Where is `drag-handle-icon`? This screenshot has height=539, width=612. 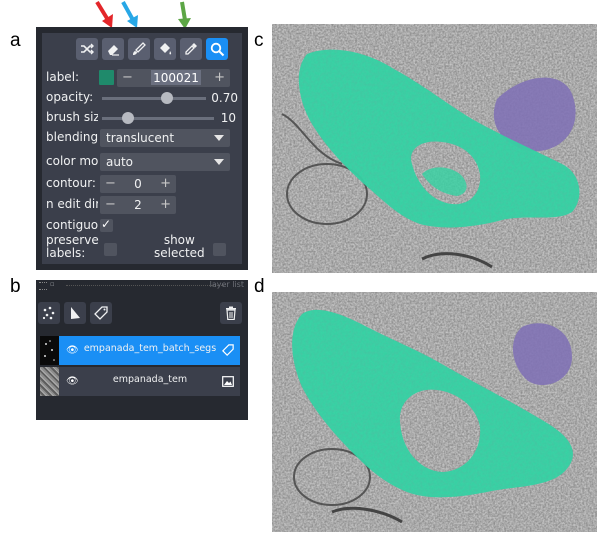
drag-handle-icon is located at coordinates (43, 286).